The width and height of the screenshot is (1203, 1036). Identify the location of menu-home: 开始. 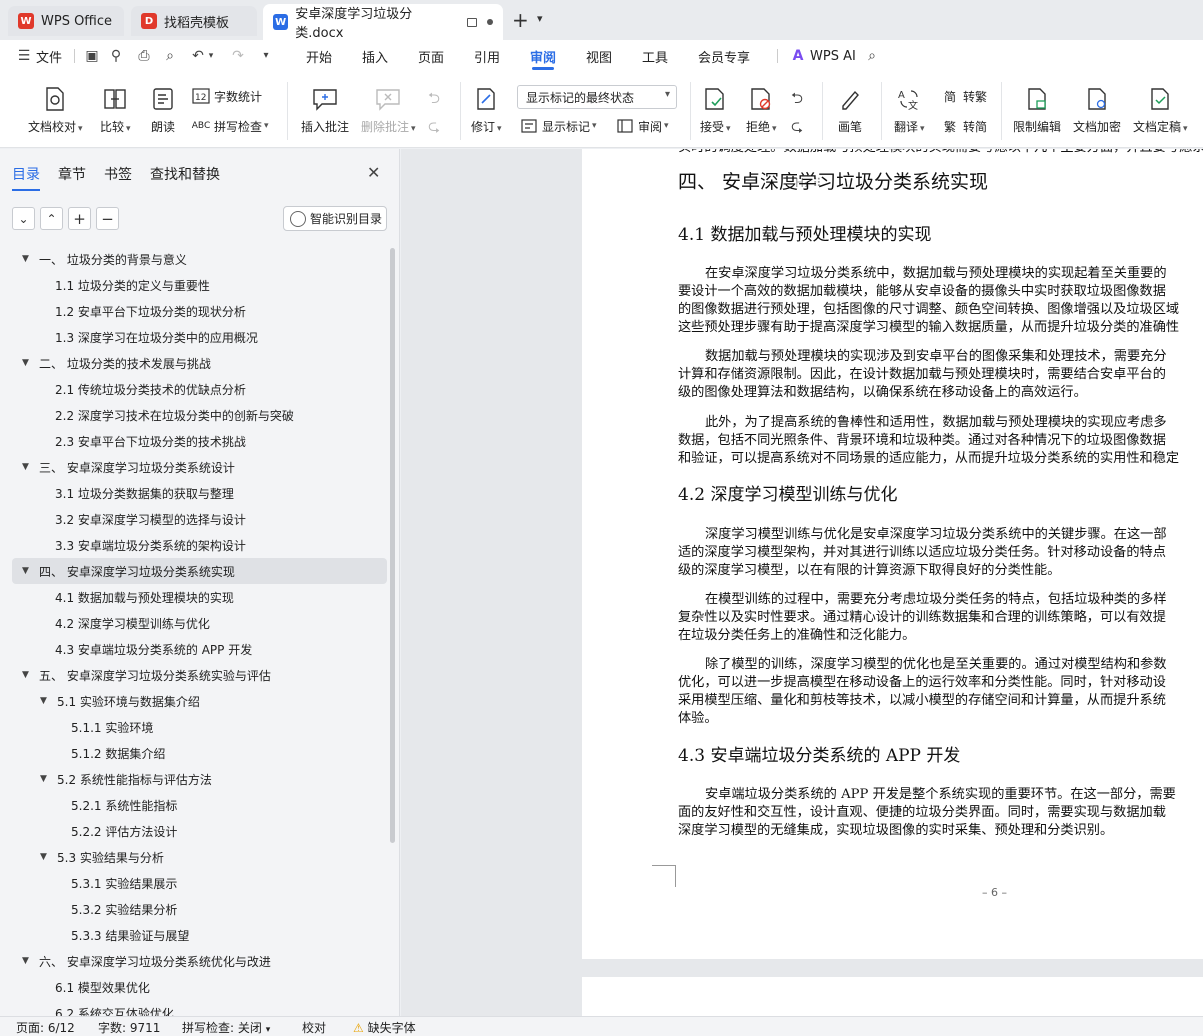
(319, 56).